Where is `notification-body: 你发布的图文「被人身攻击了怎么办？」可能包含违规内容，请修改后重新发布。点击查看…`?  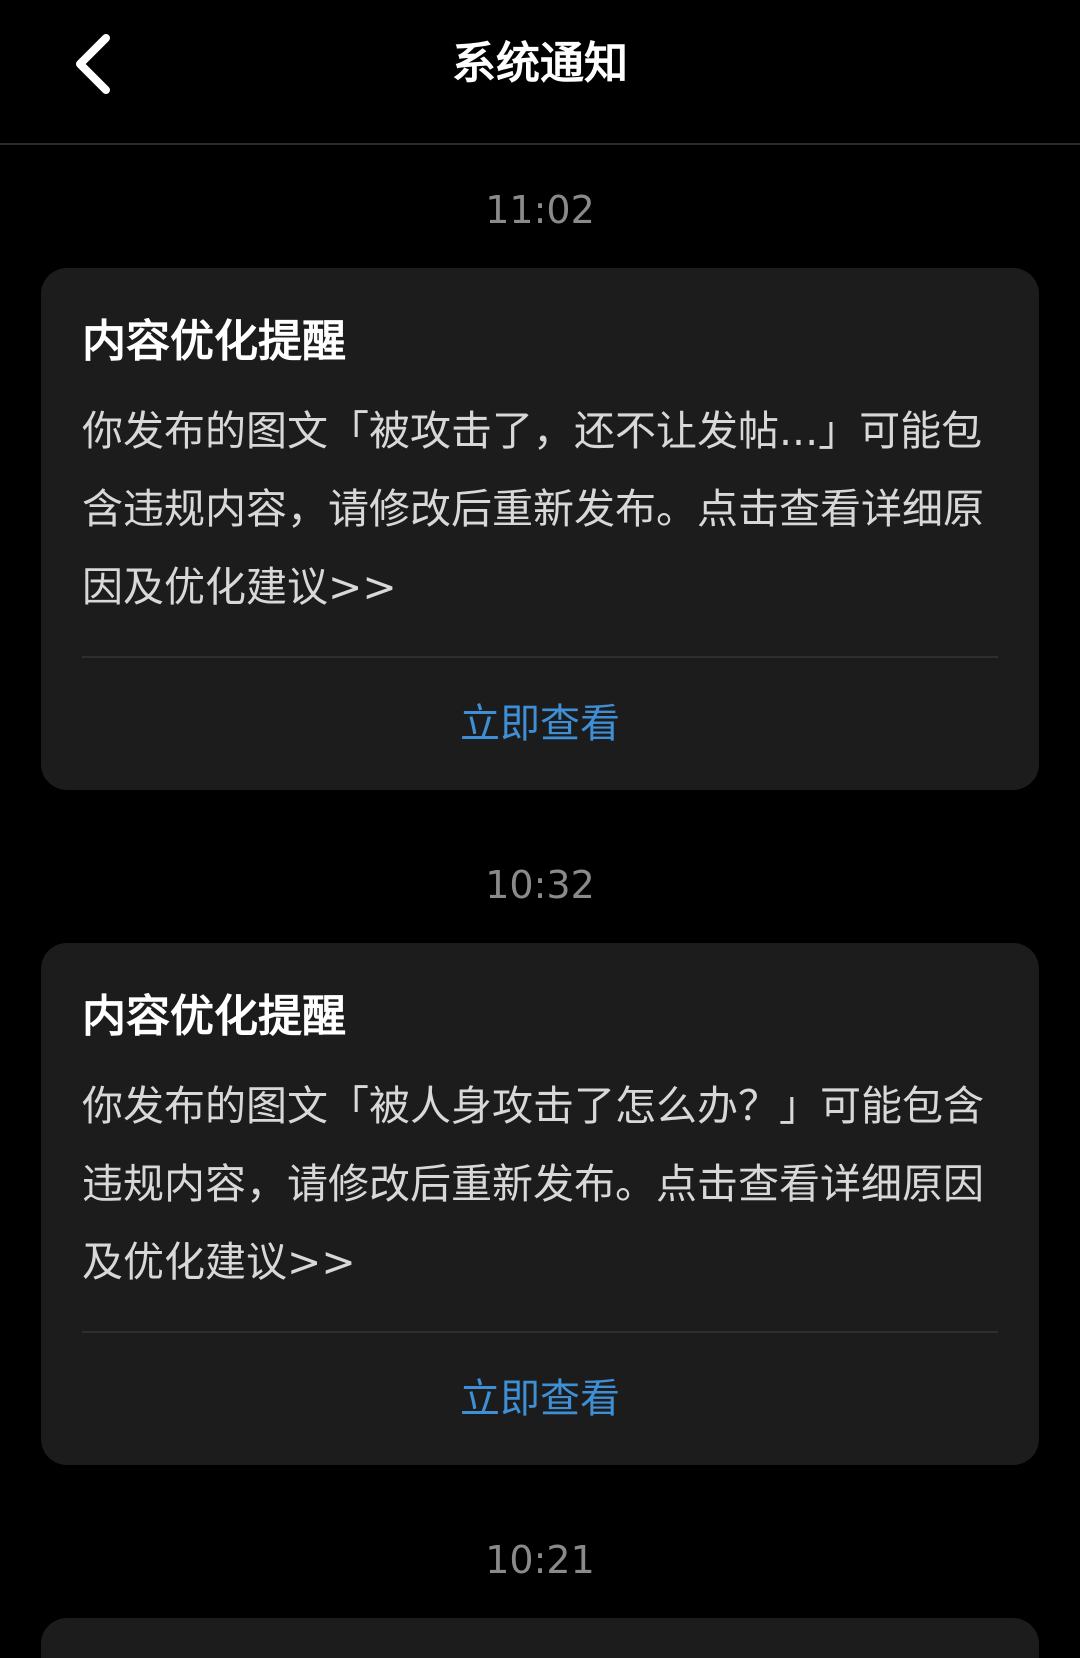
notification-body: 你发布的图文「被人身攻击了怎么办？」可能包含违规内容，请修改后重新发布。点击查看… is located at coordinates (540, 1184).